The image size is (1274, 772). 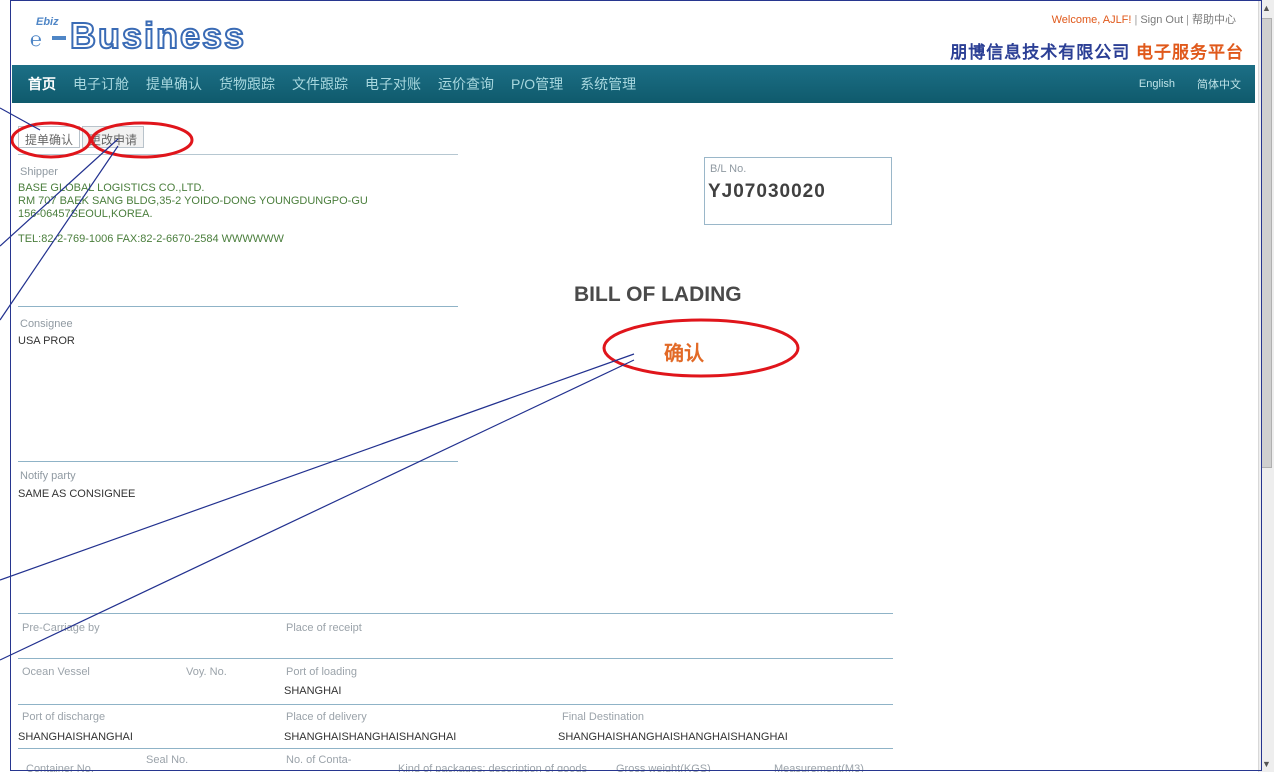 I want to click on pre-carriage-label: Pre-Carriage by, so click(x=61, y=628).